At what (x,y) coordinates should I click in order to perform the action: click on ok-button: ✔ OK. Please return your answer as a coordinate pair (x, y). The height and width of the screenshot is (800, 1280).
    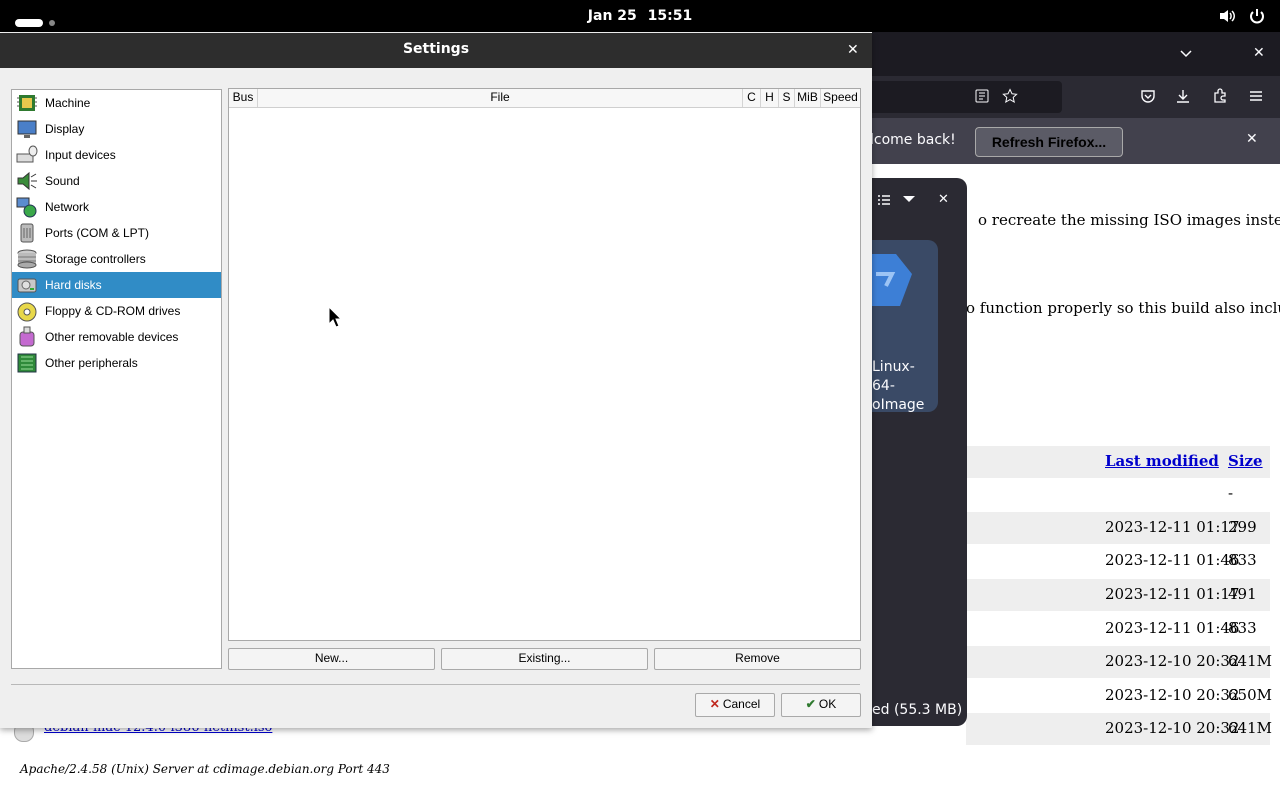
    Looking at the image, I should click on (821, 705).